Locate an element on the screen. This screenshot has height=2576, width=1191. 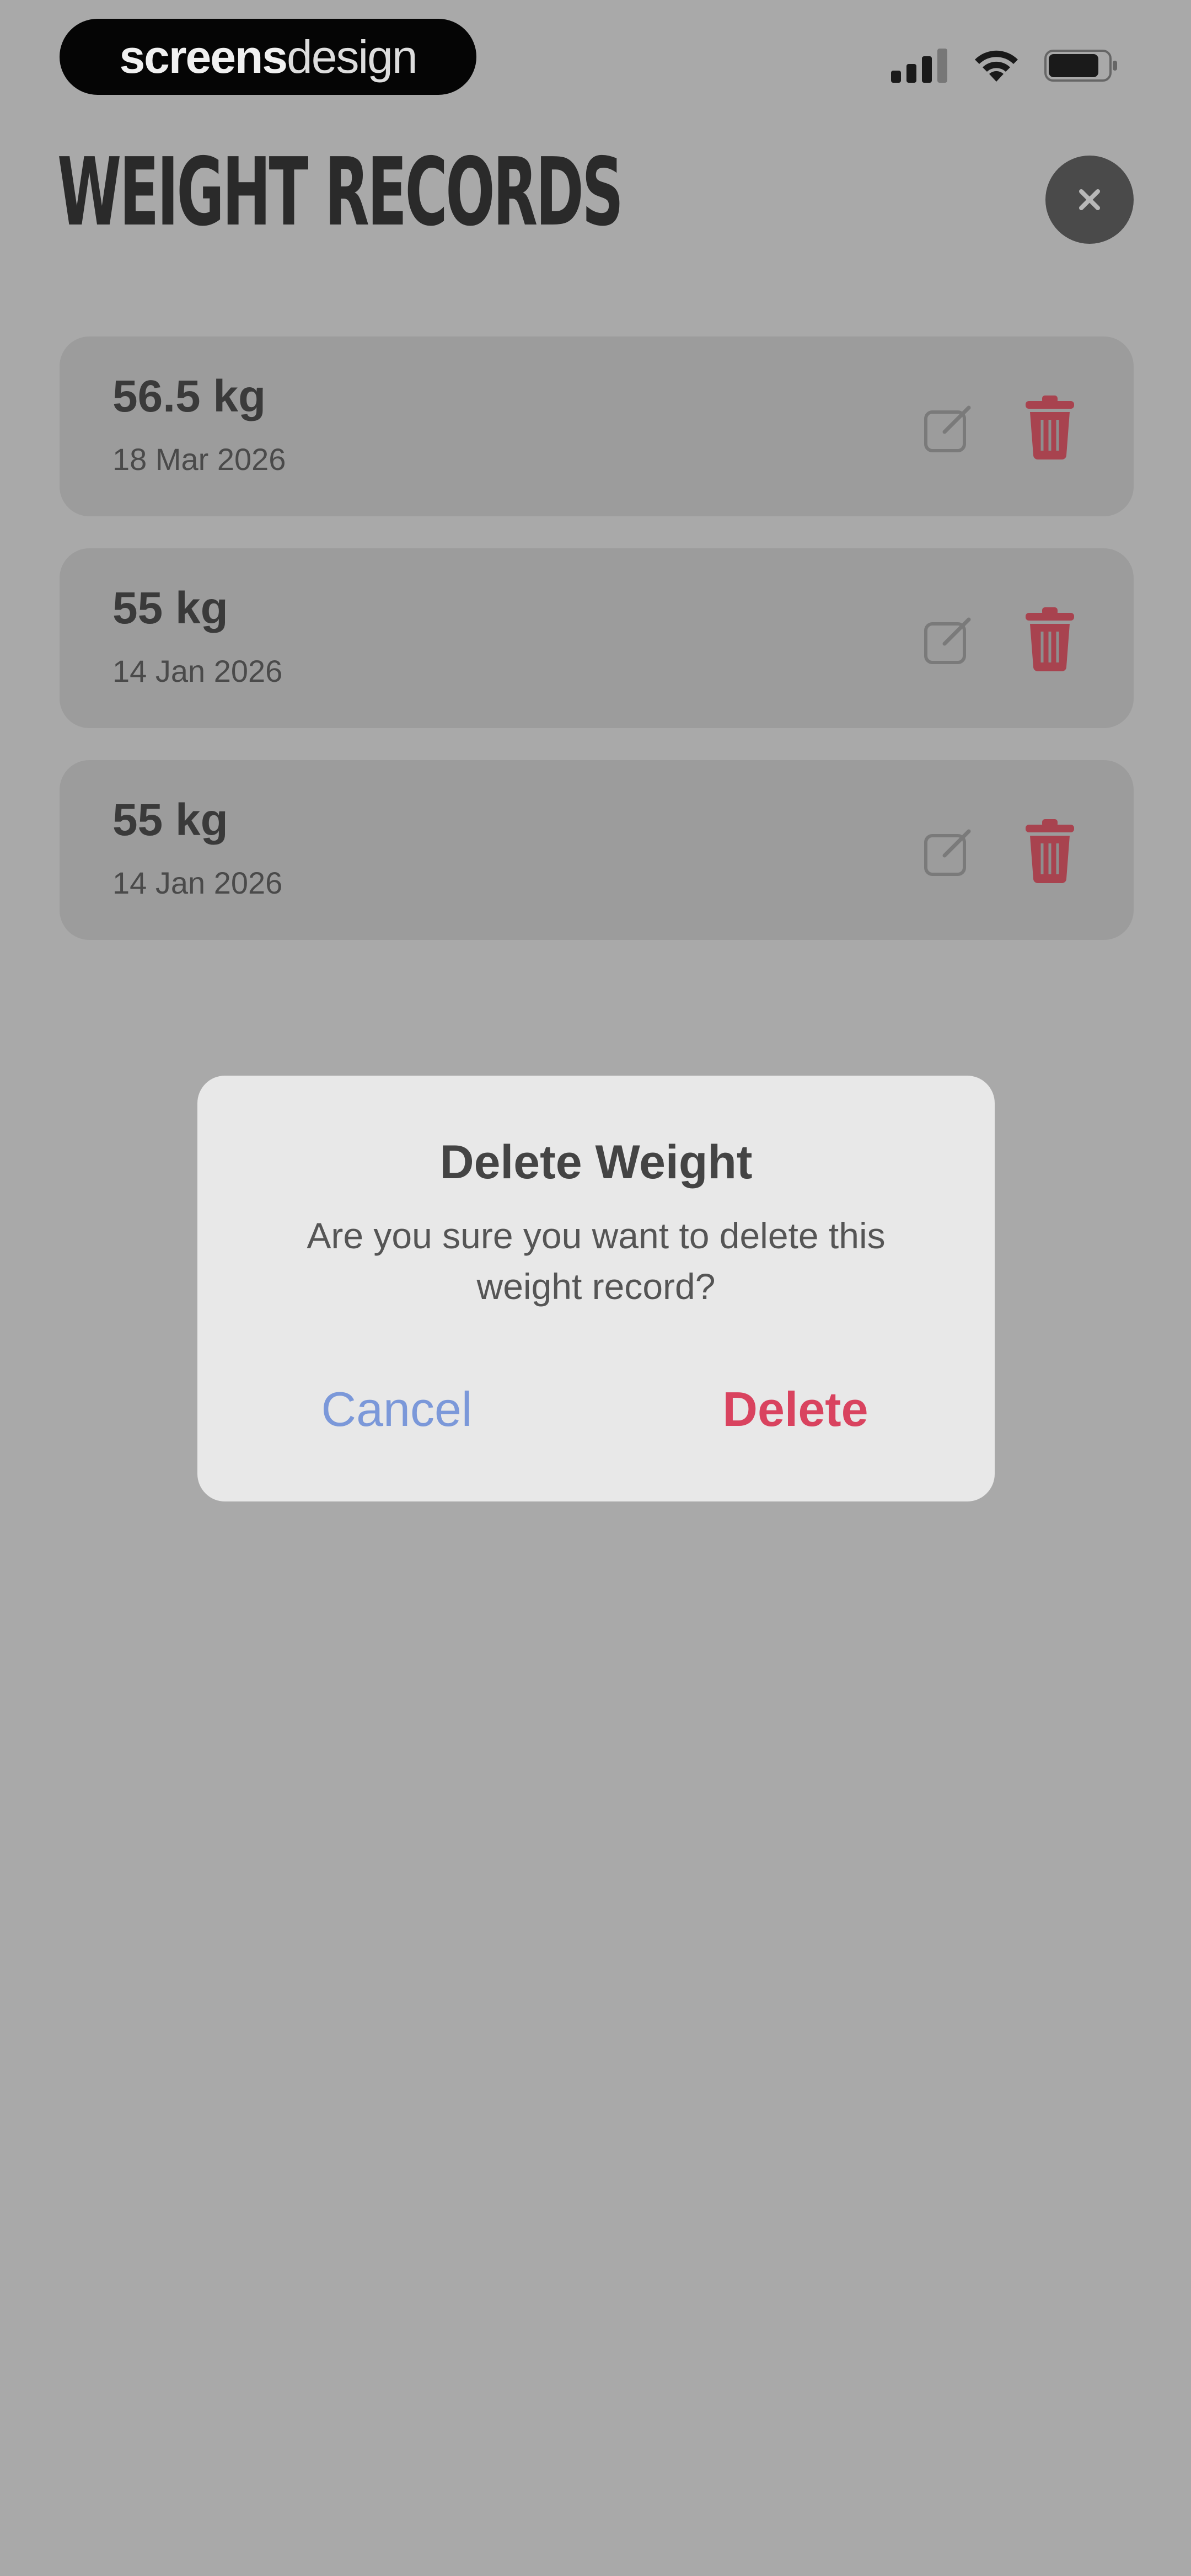
close-icon is located at coordinates (1089, 199).